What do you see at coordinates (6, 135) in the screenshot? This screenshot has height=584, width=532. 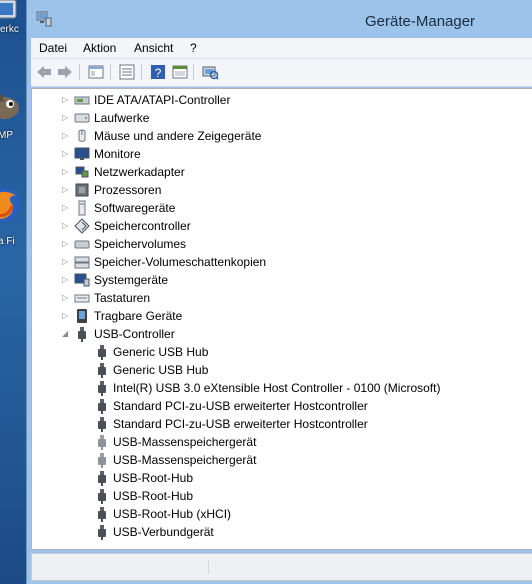 I see `desktop-icon-label: MP` at bounding box center [6, 135].